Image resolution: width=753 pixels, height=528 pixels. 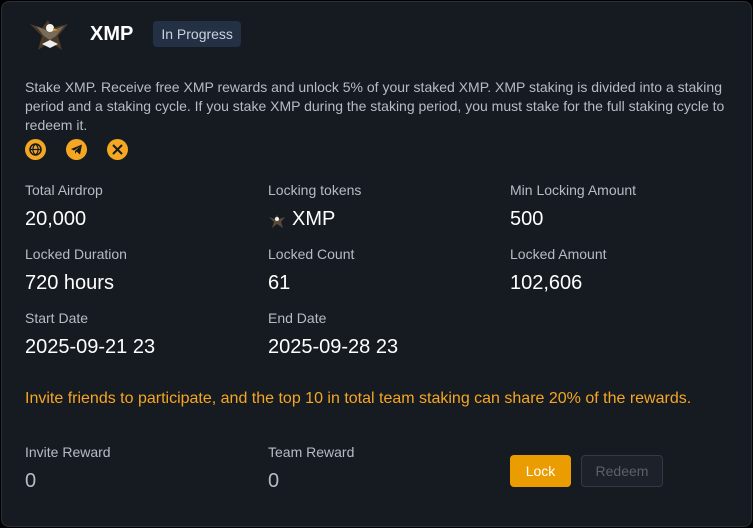 What do you see at coordinates (277, 220) in the screenshot?
I see `eagle-token-icon` at bounding box center [277, 220].